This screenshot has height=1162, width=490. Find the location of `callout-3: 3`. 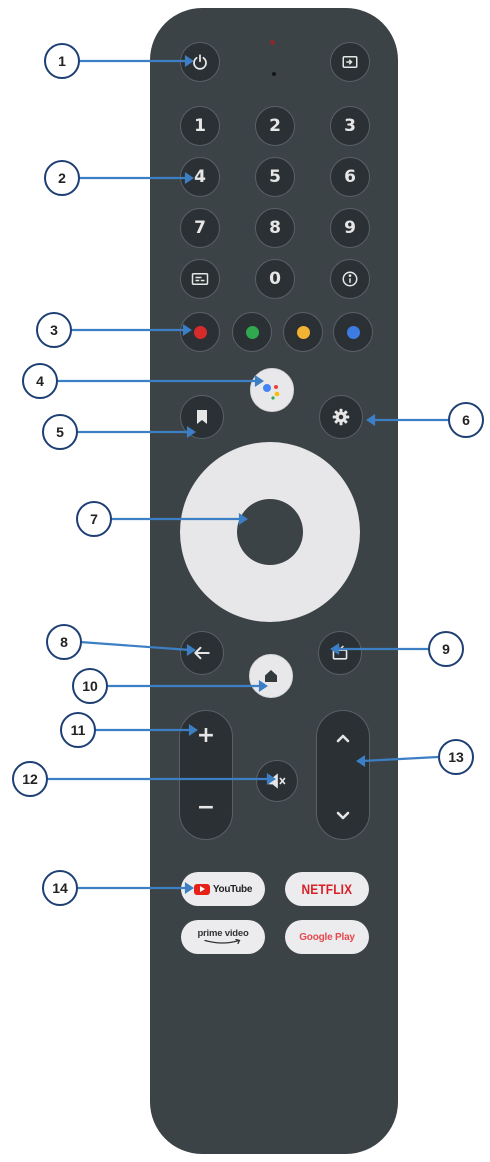

callout-3: 3 is located at coordinates (54, 330).